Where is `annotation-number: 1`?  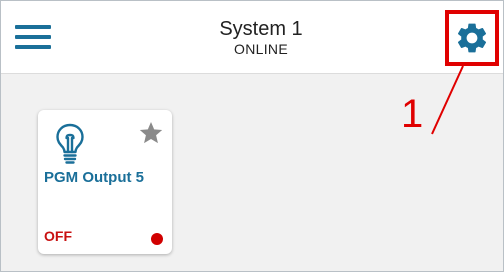 annotation-number: 1 is located at coordinates (412, 114).